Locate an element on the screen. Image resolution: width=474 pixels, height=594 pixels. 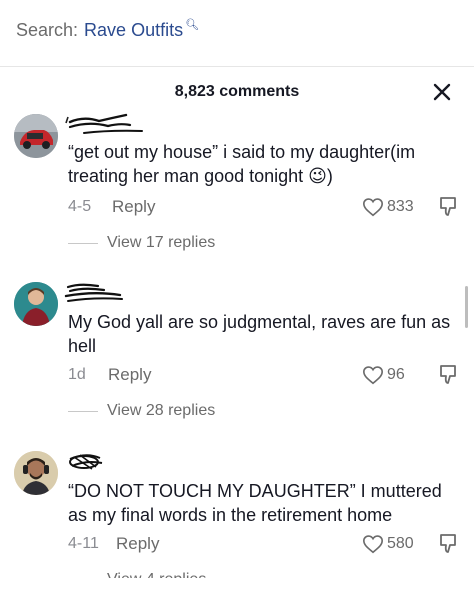
like-count: 580 is located at coordinates (400, 543).